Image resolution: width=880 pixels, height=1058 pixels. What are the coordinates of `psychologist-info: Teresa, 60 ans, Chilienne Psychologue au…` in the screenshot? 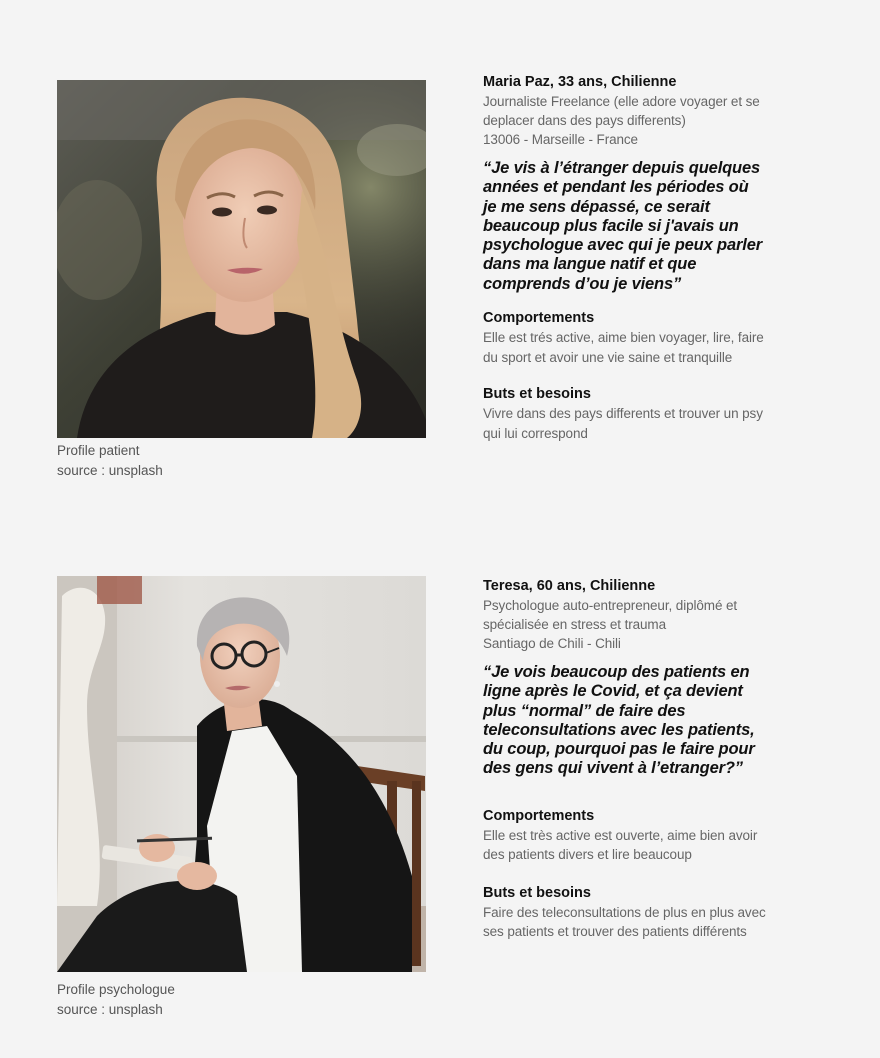 It's located at (633, 759).